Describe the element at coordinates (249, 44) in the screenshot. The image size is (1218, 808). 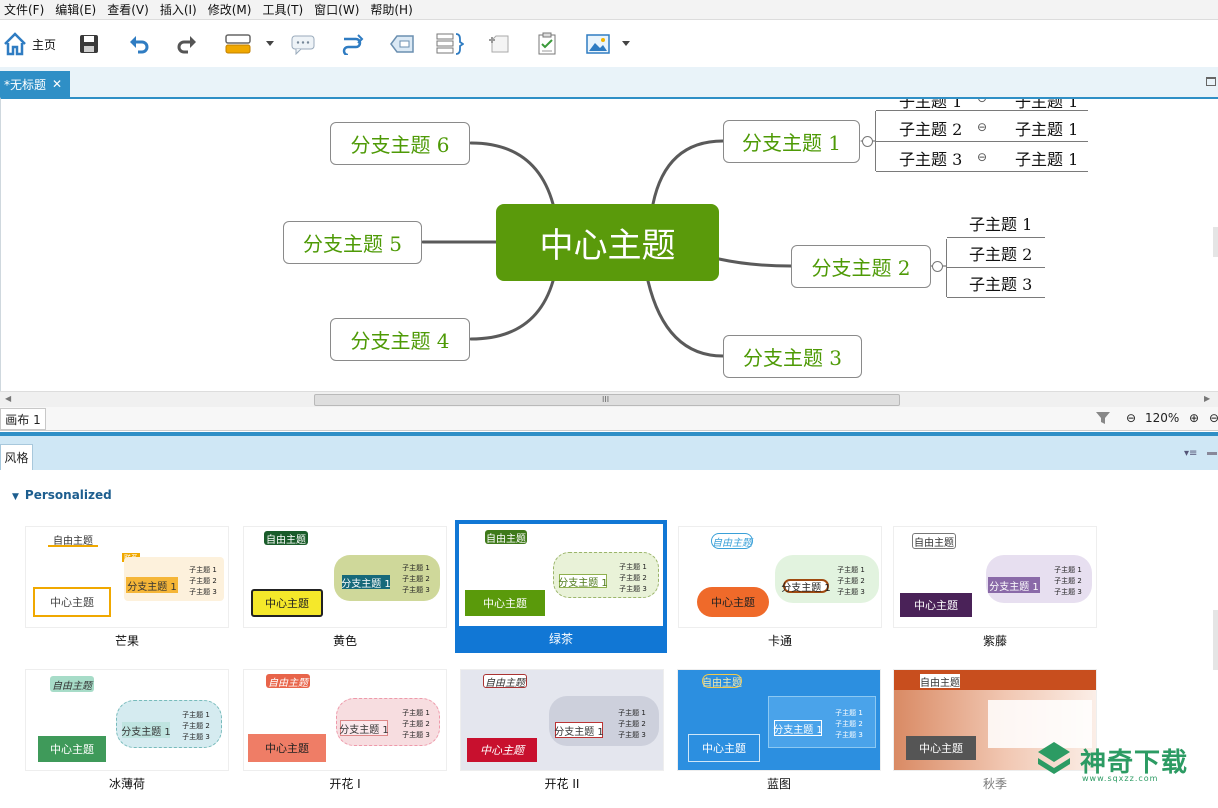
I see `insert-topic-button` at that location.